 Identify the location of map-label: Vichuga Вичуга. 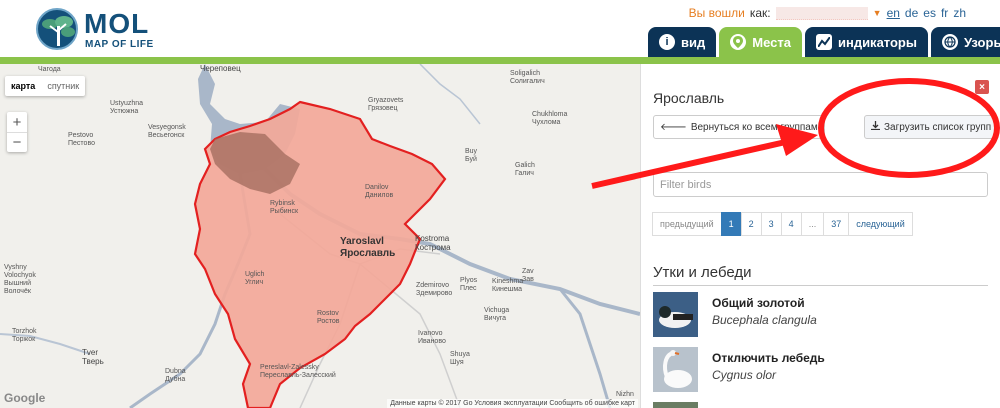
(497, 314).